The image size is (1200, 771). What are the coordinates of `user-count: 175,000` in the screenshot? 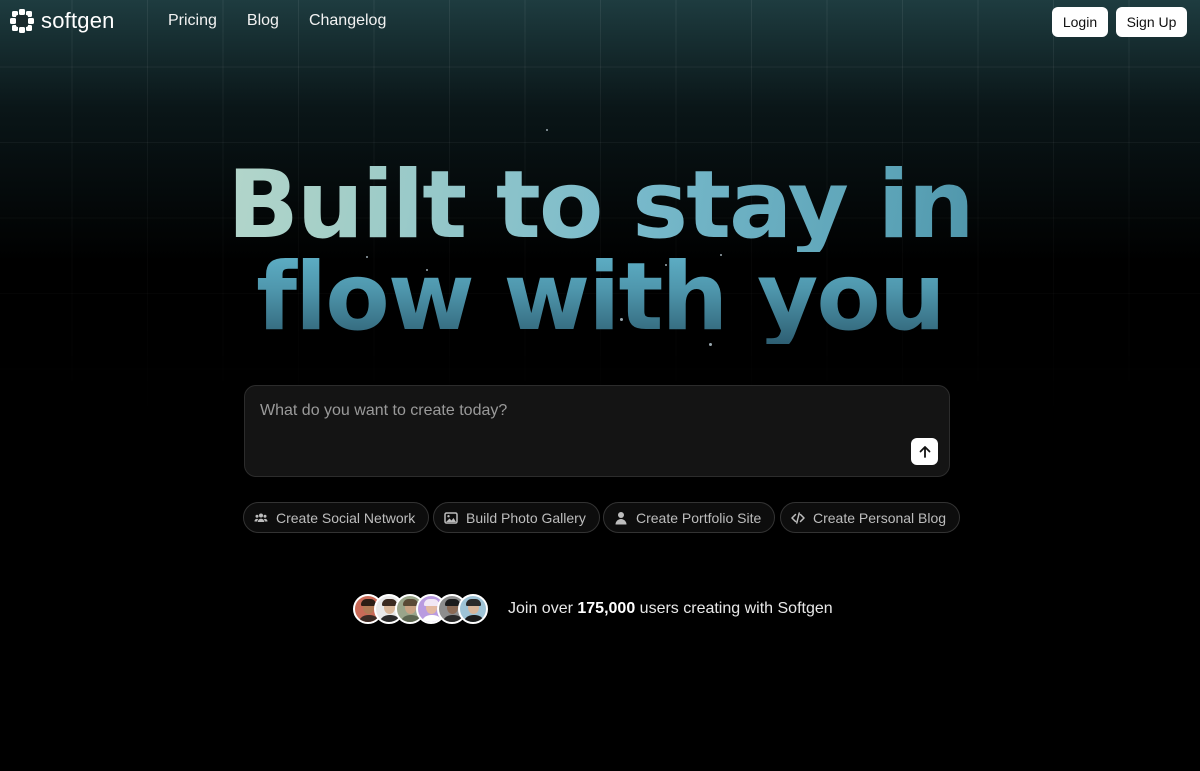 It's located at (606, 608).